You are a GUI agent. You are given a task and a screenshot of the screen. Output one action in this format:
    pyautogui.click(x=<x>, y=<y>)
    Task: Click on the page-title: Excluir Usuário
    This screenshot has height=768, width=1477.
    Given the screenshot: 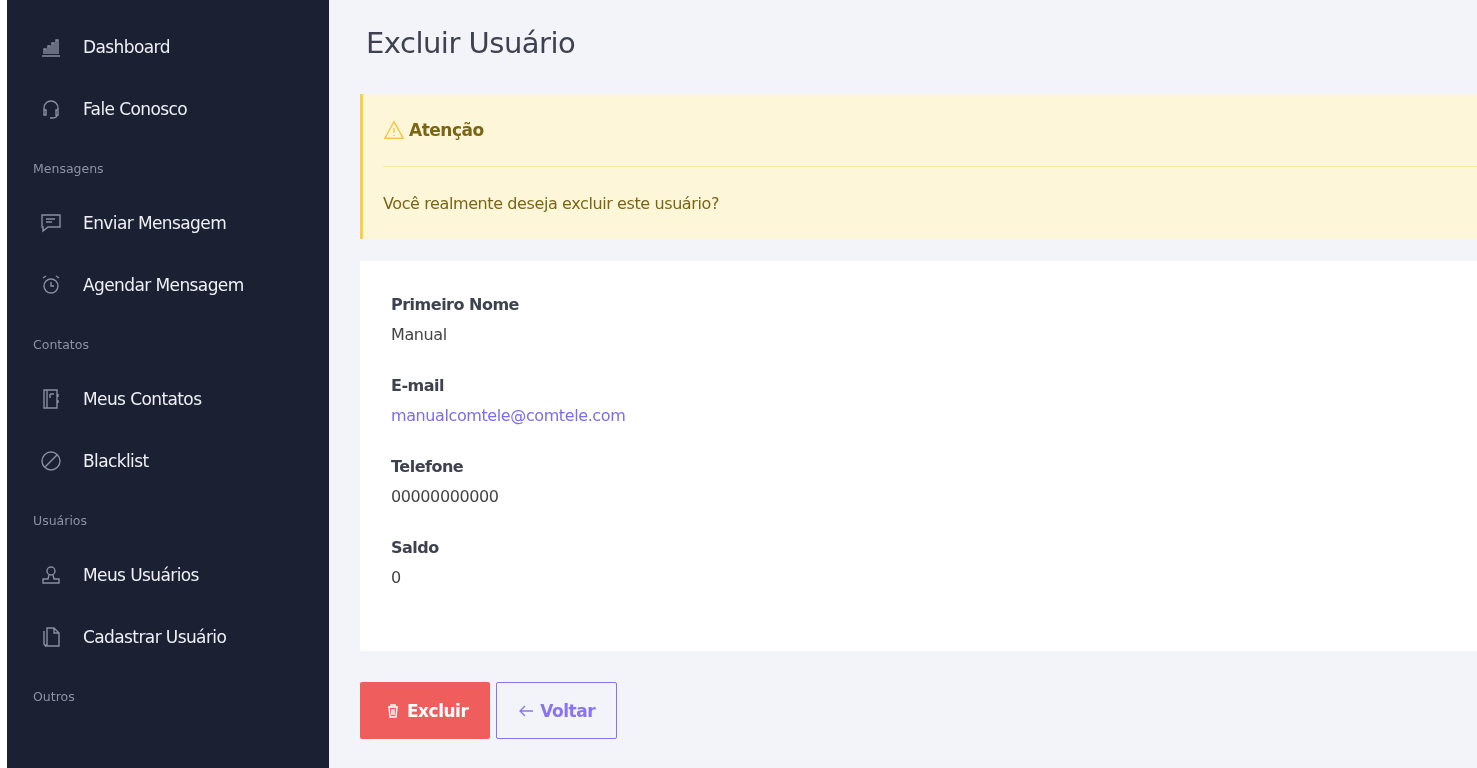 What is the action you would take?
    pyautogui.click(x=471, y=43)
    